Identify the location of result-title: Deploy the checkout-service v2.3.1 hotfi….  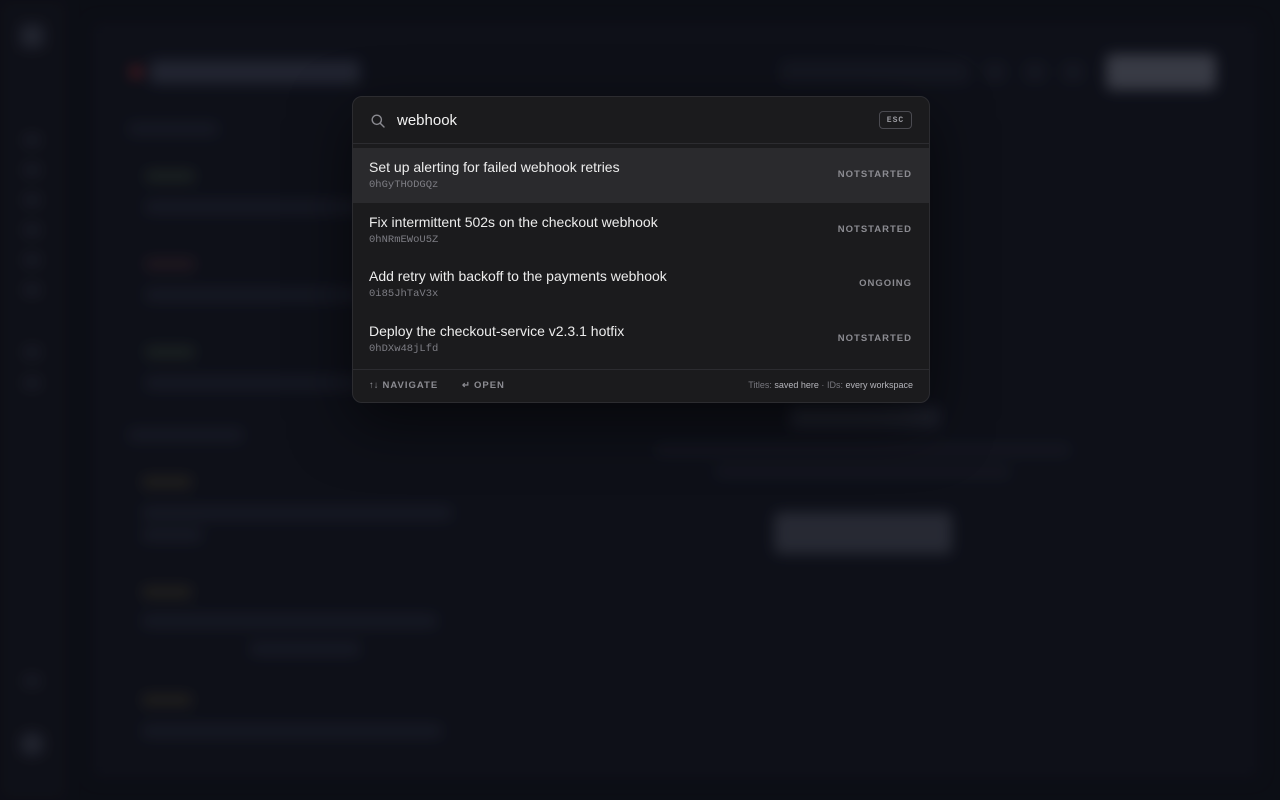
(497, 330).